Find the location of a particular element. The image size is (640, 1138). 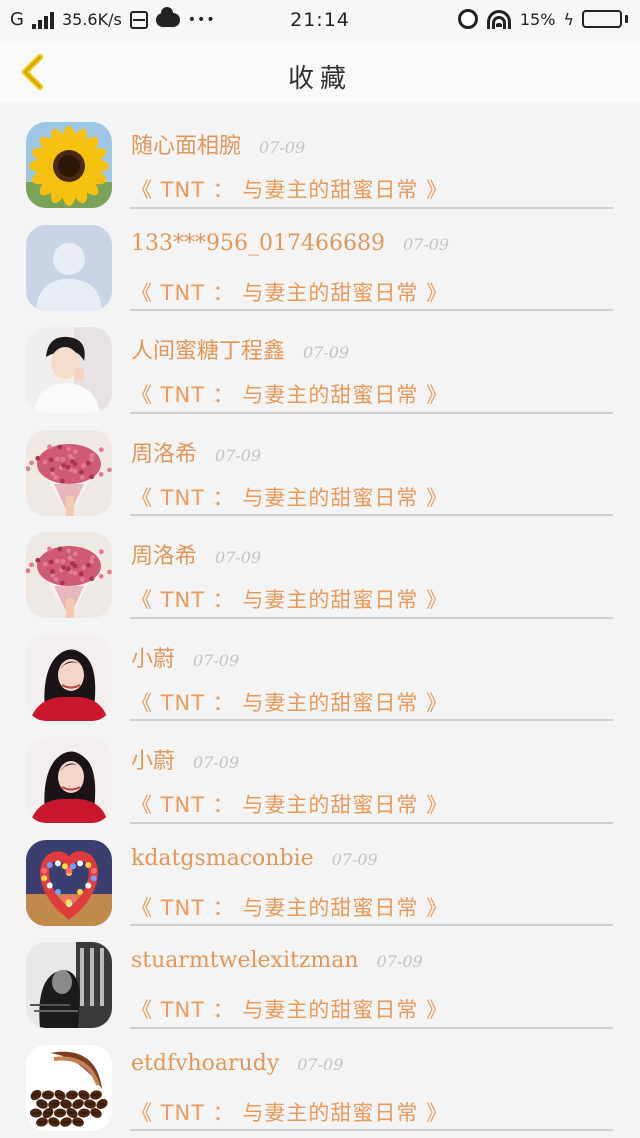

list-item: etdfvhoarudy 07-09 《 TNT ： 与妻主的甜蜜日常 》 is located at coordinates (320, 1079).